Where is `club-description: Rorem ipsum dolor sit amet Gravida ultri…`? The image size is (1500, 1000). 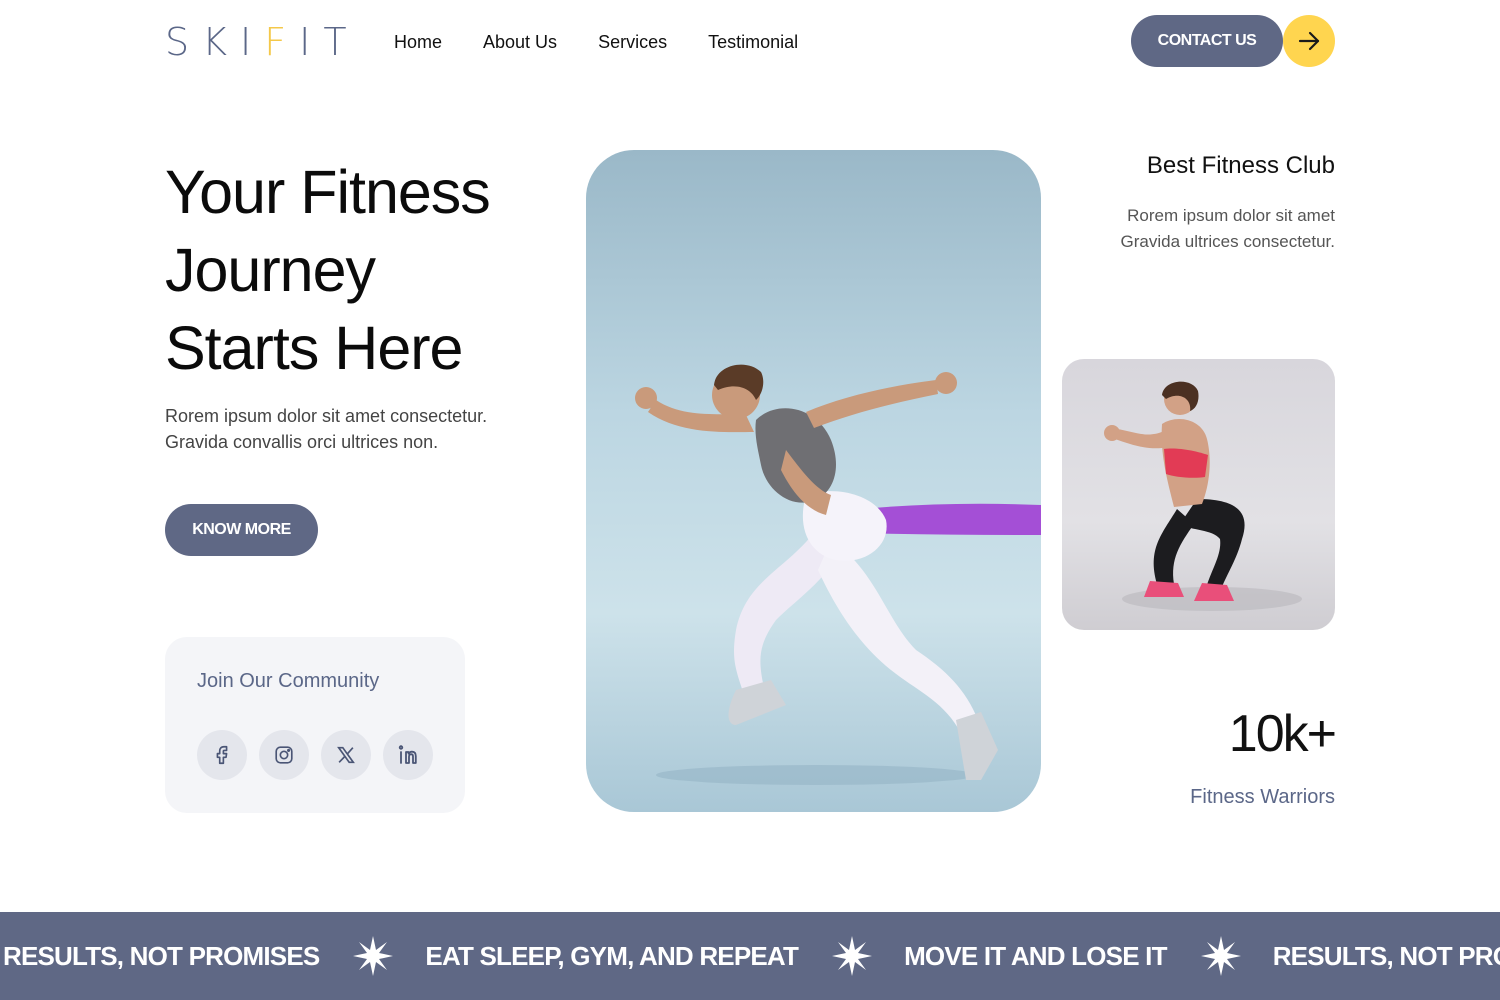
club-description: Rorem ipsum dolor sit amet Gravida ultri… is located at coordinates (1228, 229).